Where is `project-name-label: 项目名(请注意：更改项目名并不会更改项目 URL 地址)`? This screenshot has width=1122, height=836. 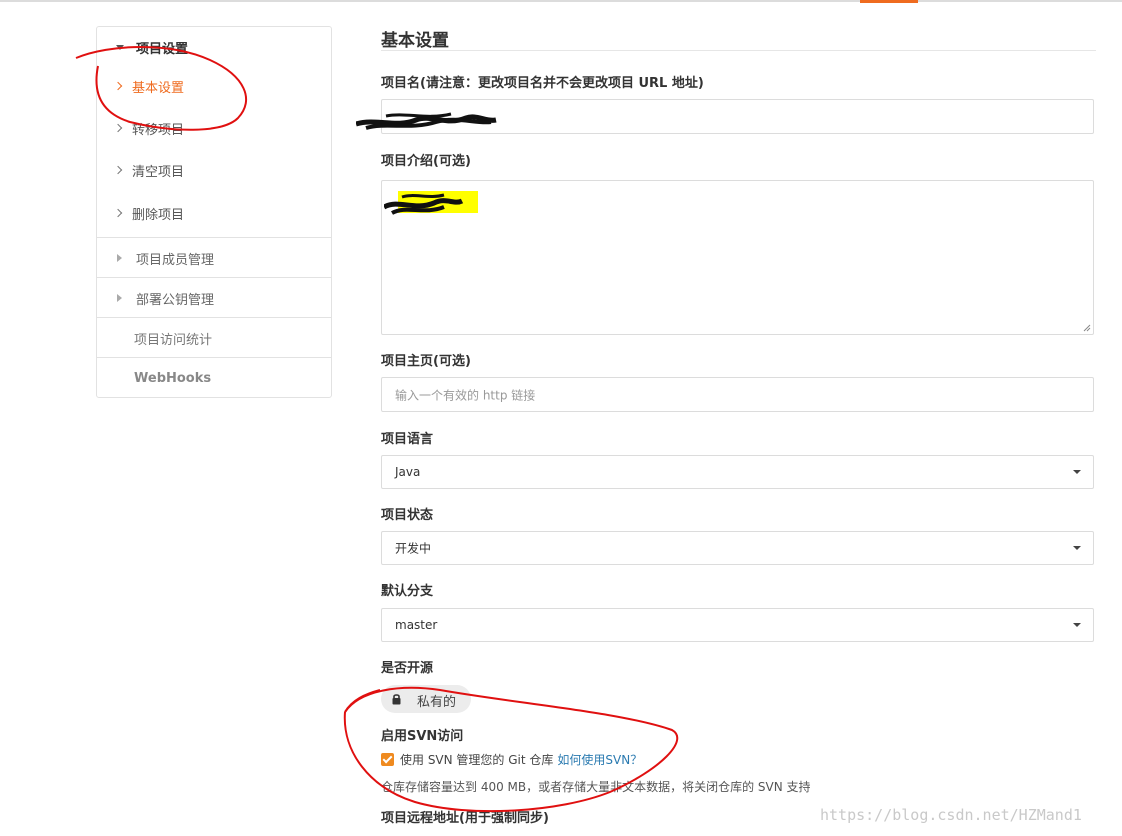
project-name-label: 项目名(请注意：更改项目名并不会更改项目 URL 地址) is located at coordinates (542, 83).